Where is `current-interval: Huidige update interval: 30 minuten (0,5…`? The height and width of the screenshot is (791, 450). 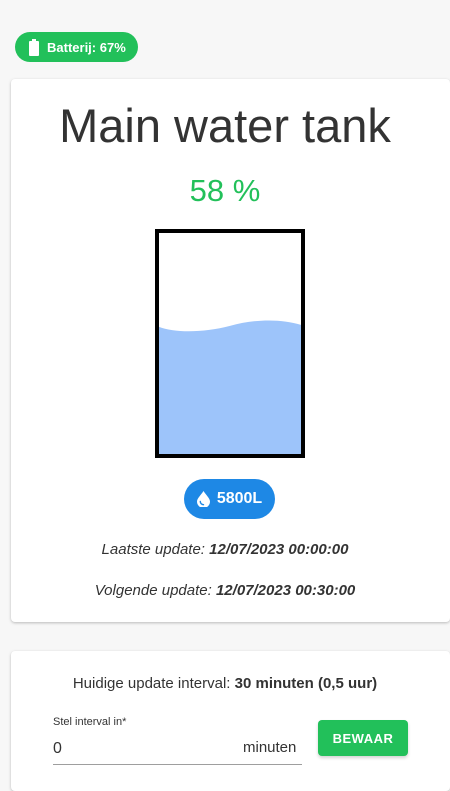
current-interval: Huidige update interval: 30 minuten (0,5… is located at coordinates (225, 683).